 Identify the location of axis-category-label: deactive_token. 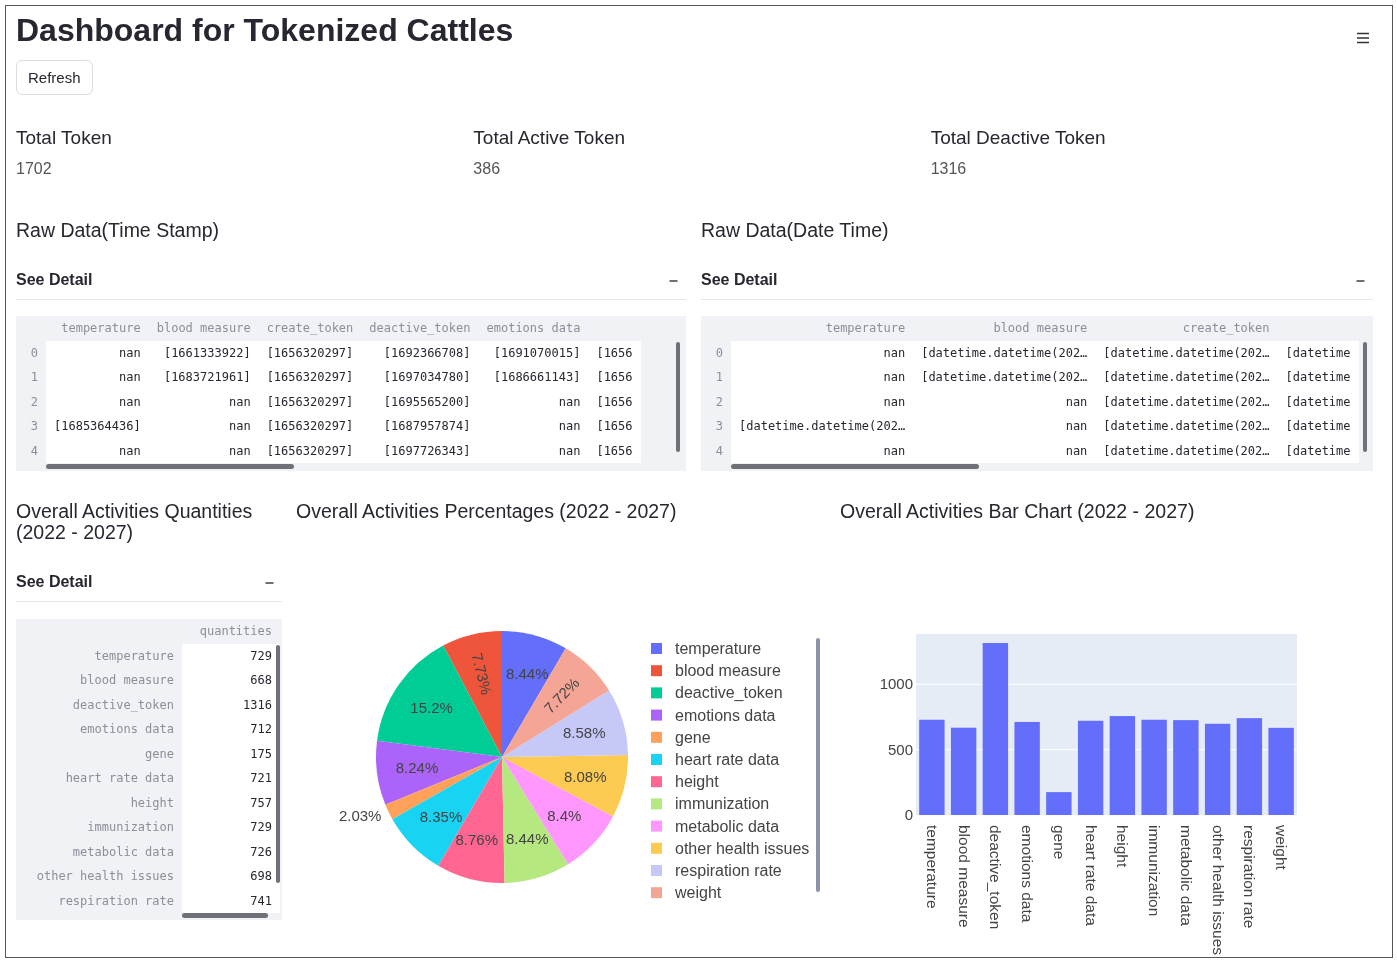
(996, 877).